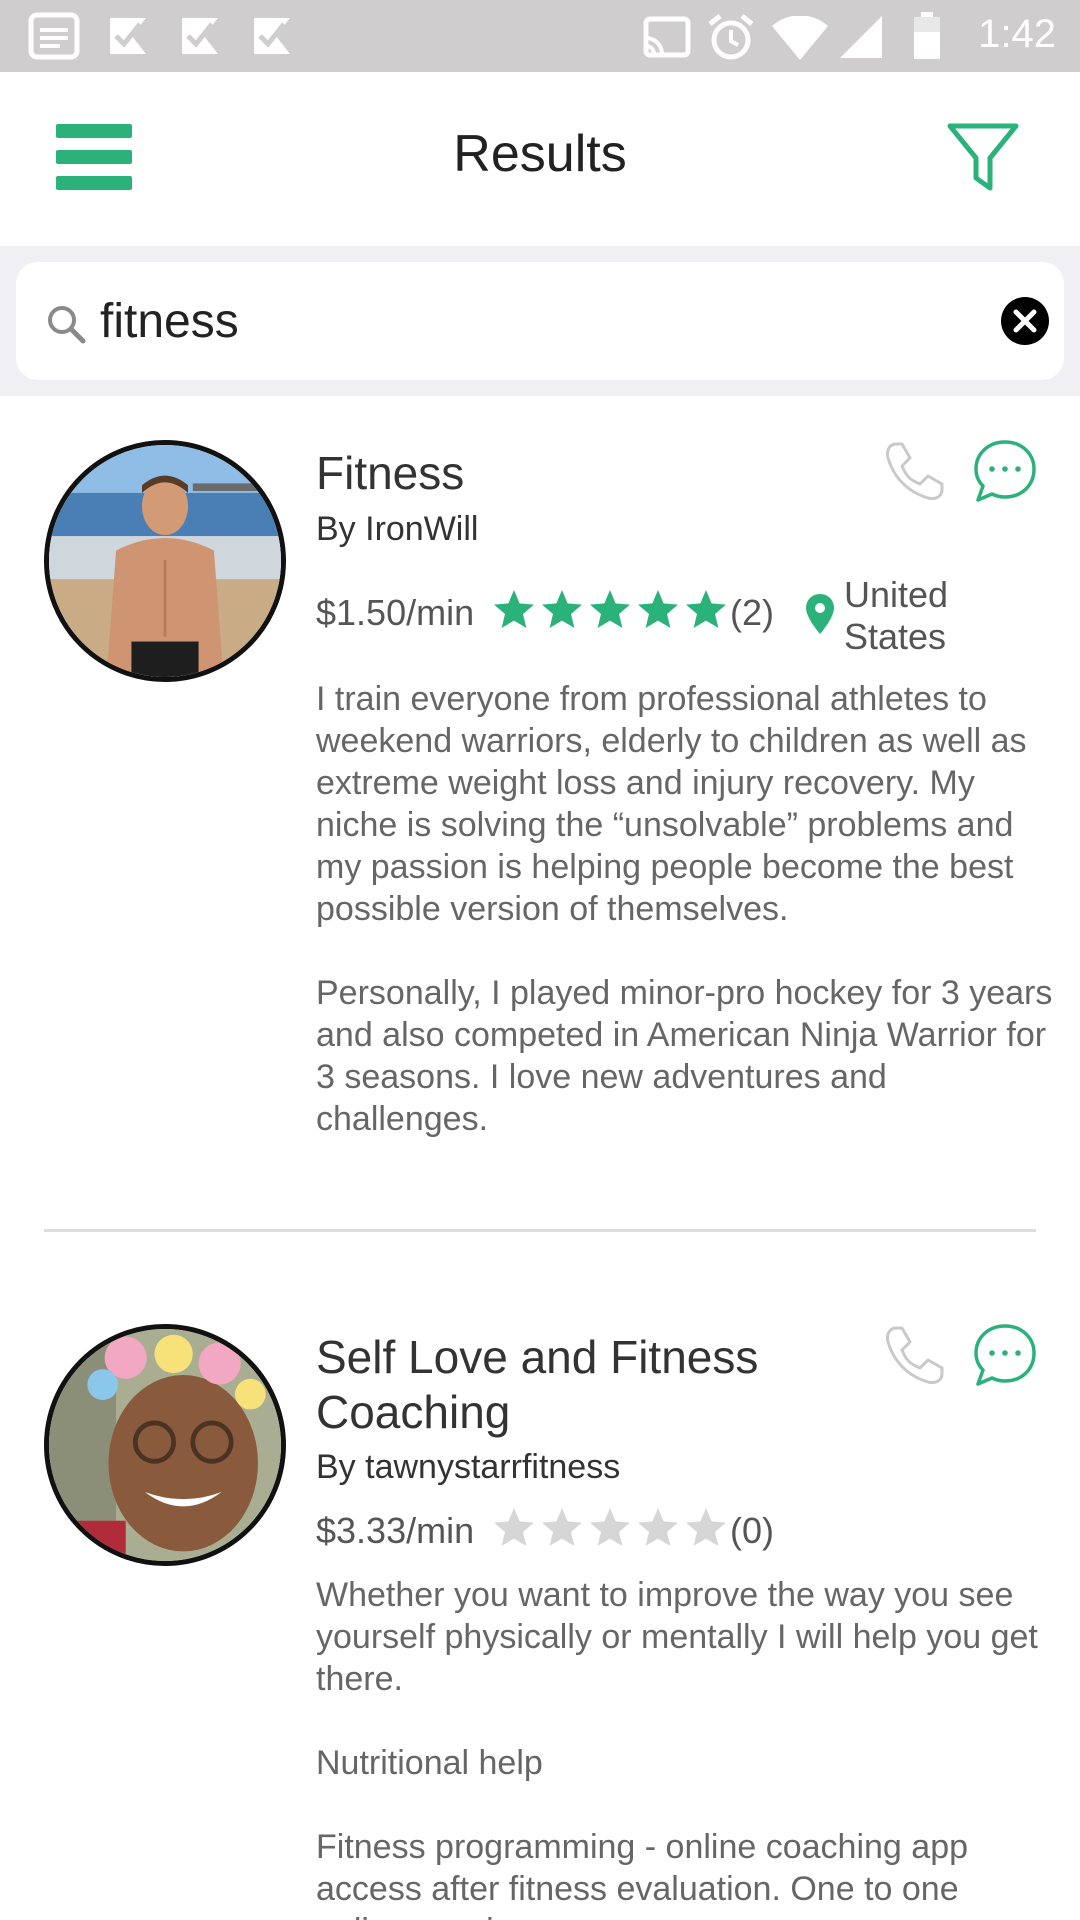 Image resolution: width=1080 pixels, height=1920 pixels. What do you see at coordinates (540, 154) in the screenshot?
I see `page-title: Results` at bounding box center [540, 154].